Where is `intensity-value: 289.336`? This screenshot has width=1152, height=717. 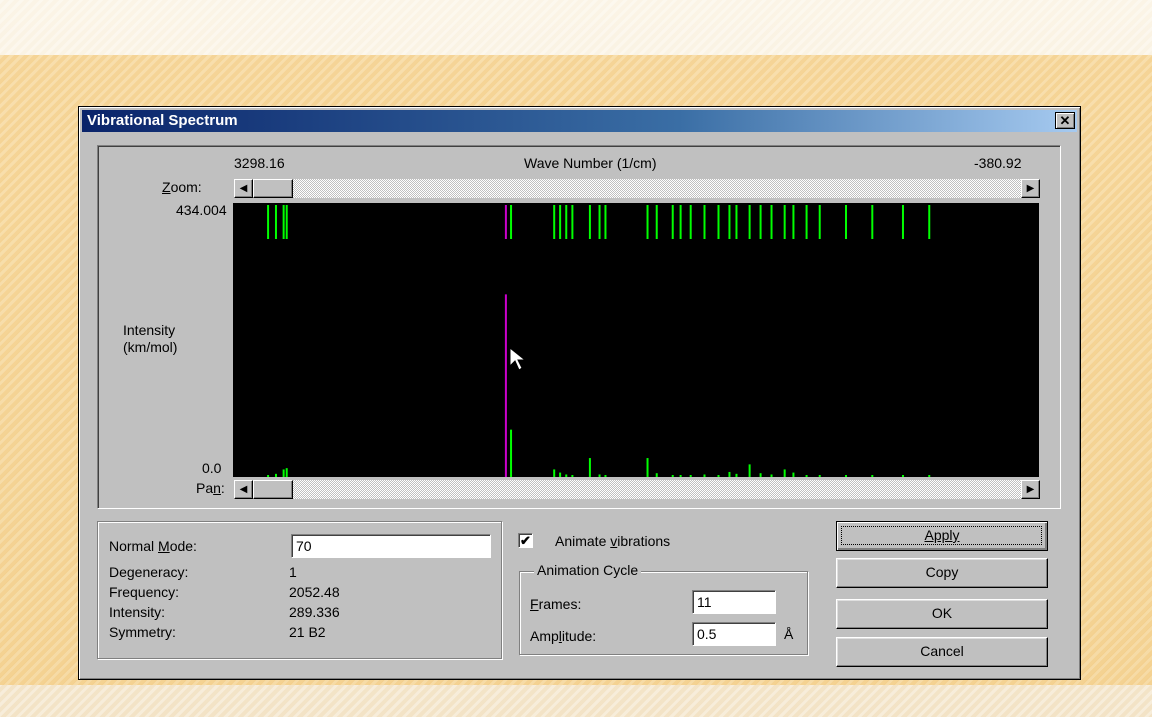 intensity-value: 289.336 is located at coordinates (314, 612).